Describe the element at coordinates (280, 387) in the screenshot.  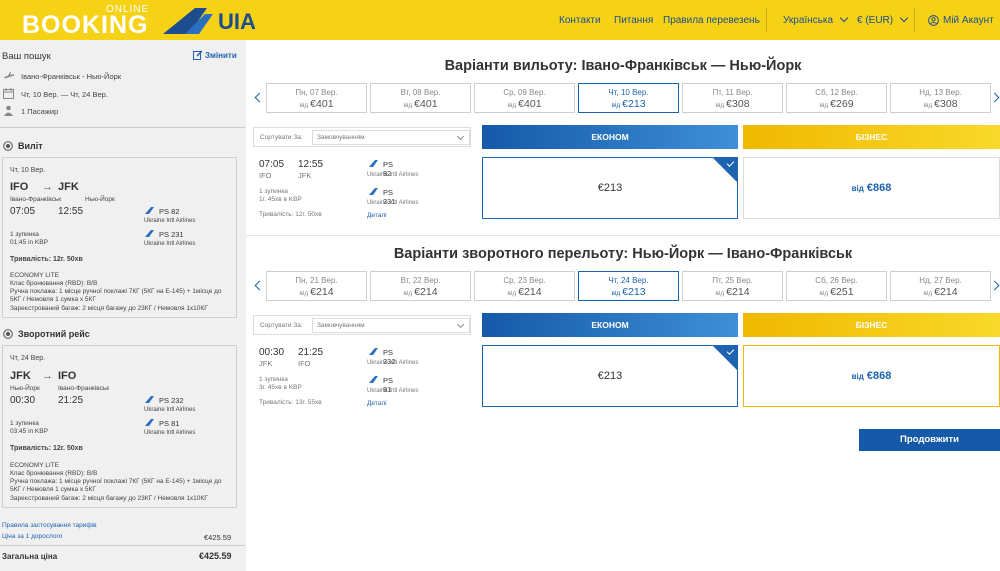
I see `flight-layover: 3г. 45хв в KBP` at that location.